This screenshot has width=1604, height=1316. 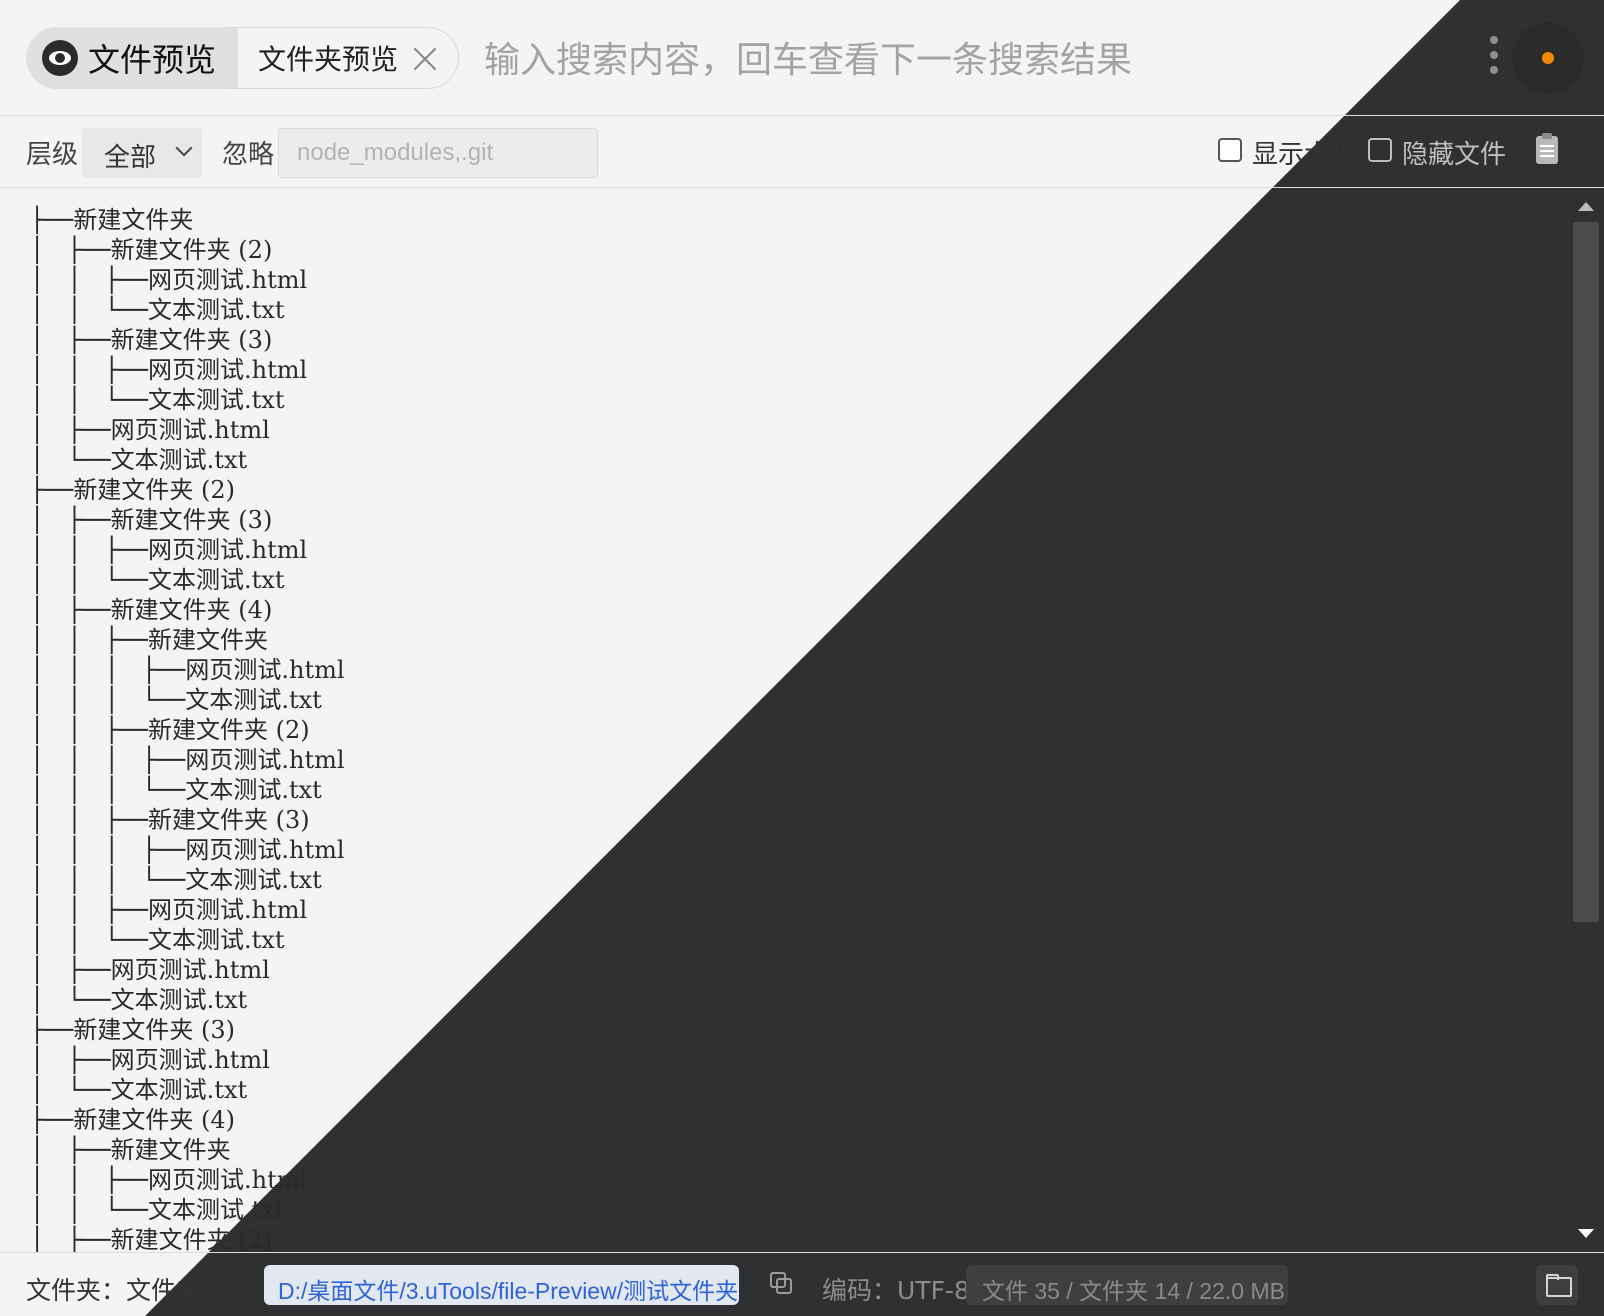 I want to click on encoding-label: 编码：UTF-8, so click(x=896, y=1290).